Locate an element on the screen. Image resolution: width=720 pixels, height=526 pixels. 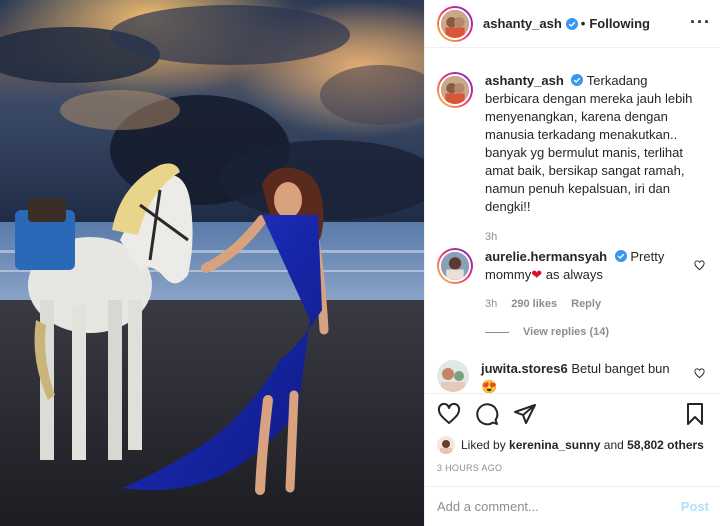
post-comment-button: Post is located at coordinates (695, 506).